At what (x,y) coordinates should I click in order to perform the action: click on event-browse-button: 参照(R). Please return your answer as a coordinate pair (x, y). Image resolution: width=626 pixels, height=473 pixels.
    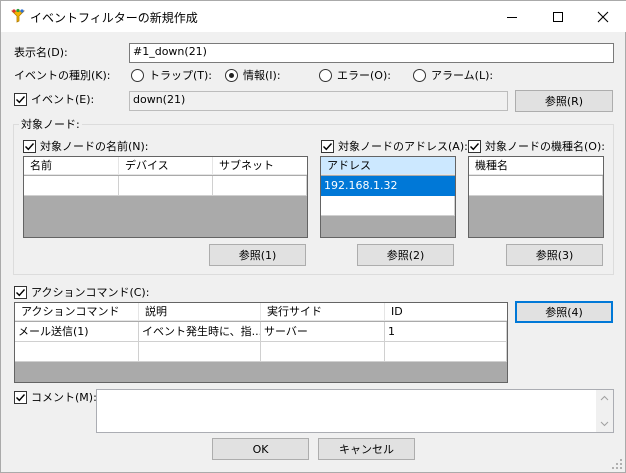
    Looking at the image, I should click on (564, 101).